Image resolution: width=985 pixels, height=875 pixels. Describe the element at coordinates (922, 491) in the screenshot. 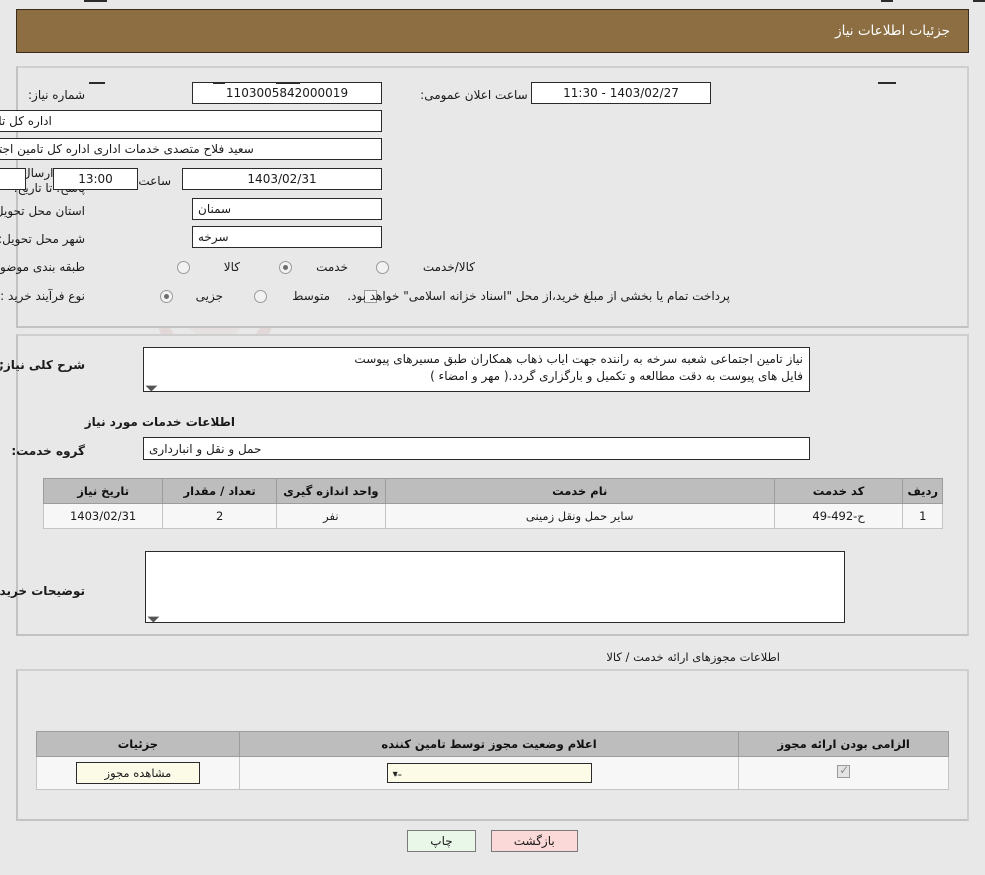

I see `th-row-no: ردیف` at that location.